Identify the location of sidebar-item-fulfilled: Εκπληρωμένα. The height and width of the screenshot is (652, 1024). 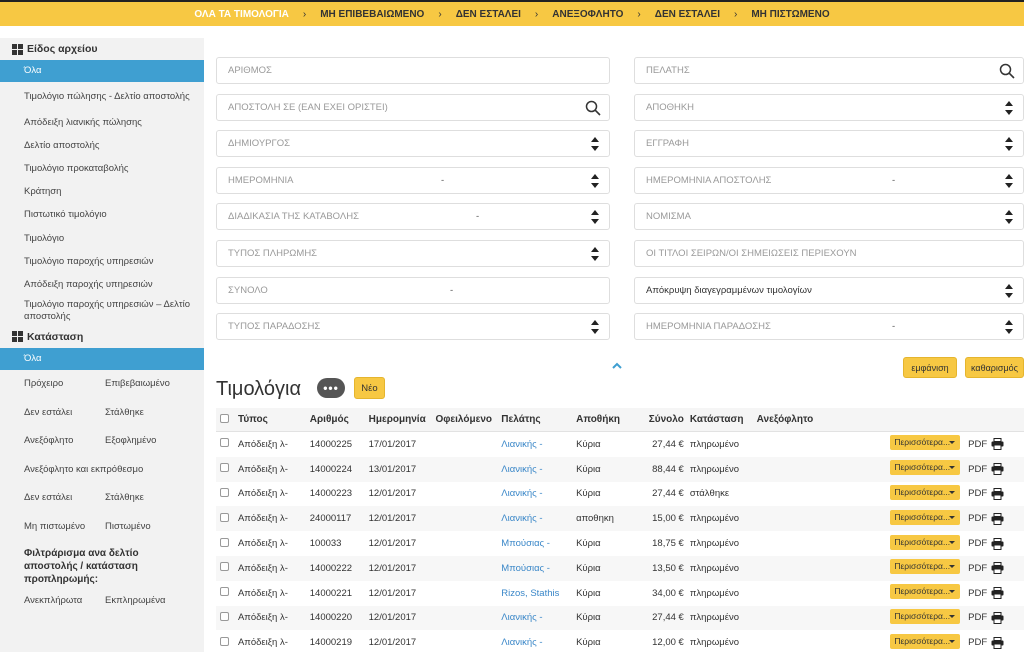
(154, 600).